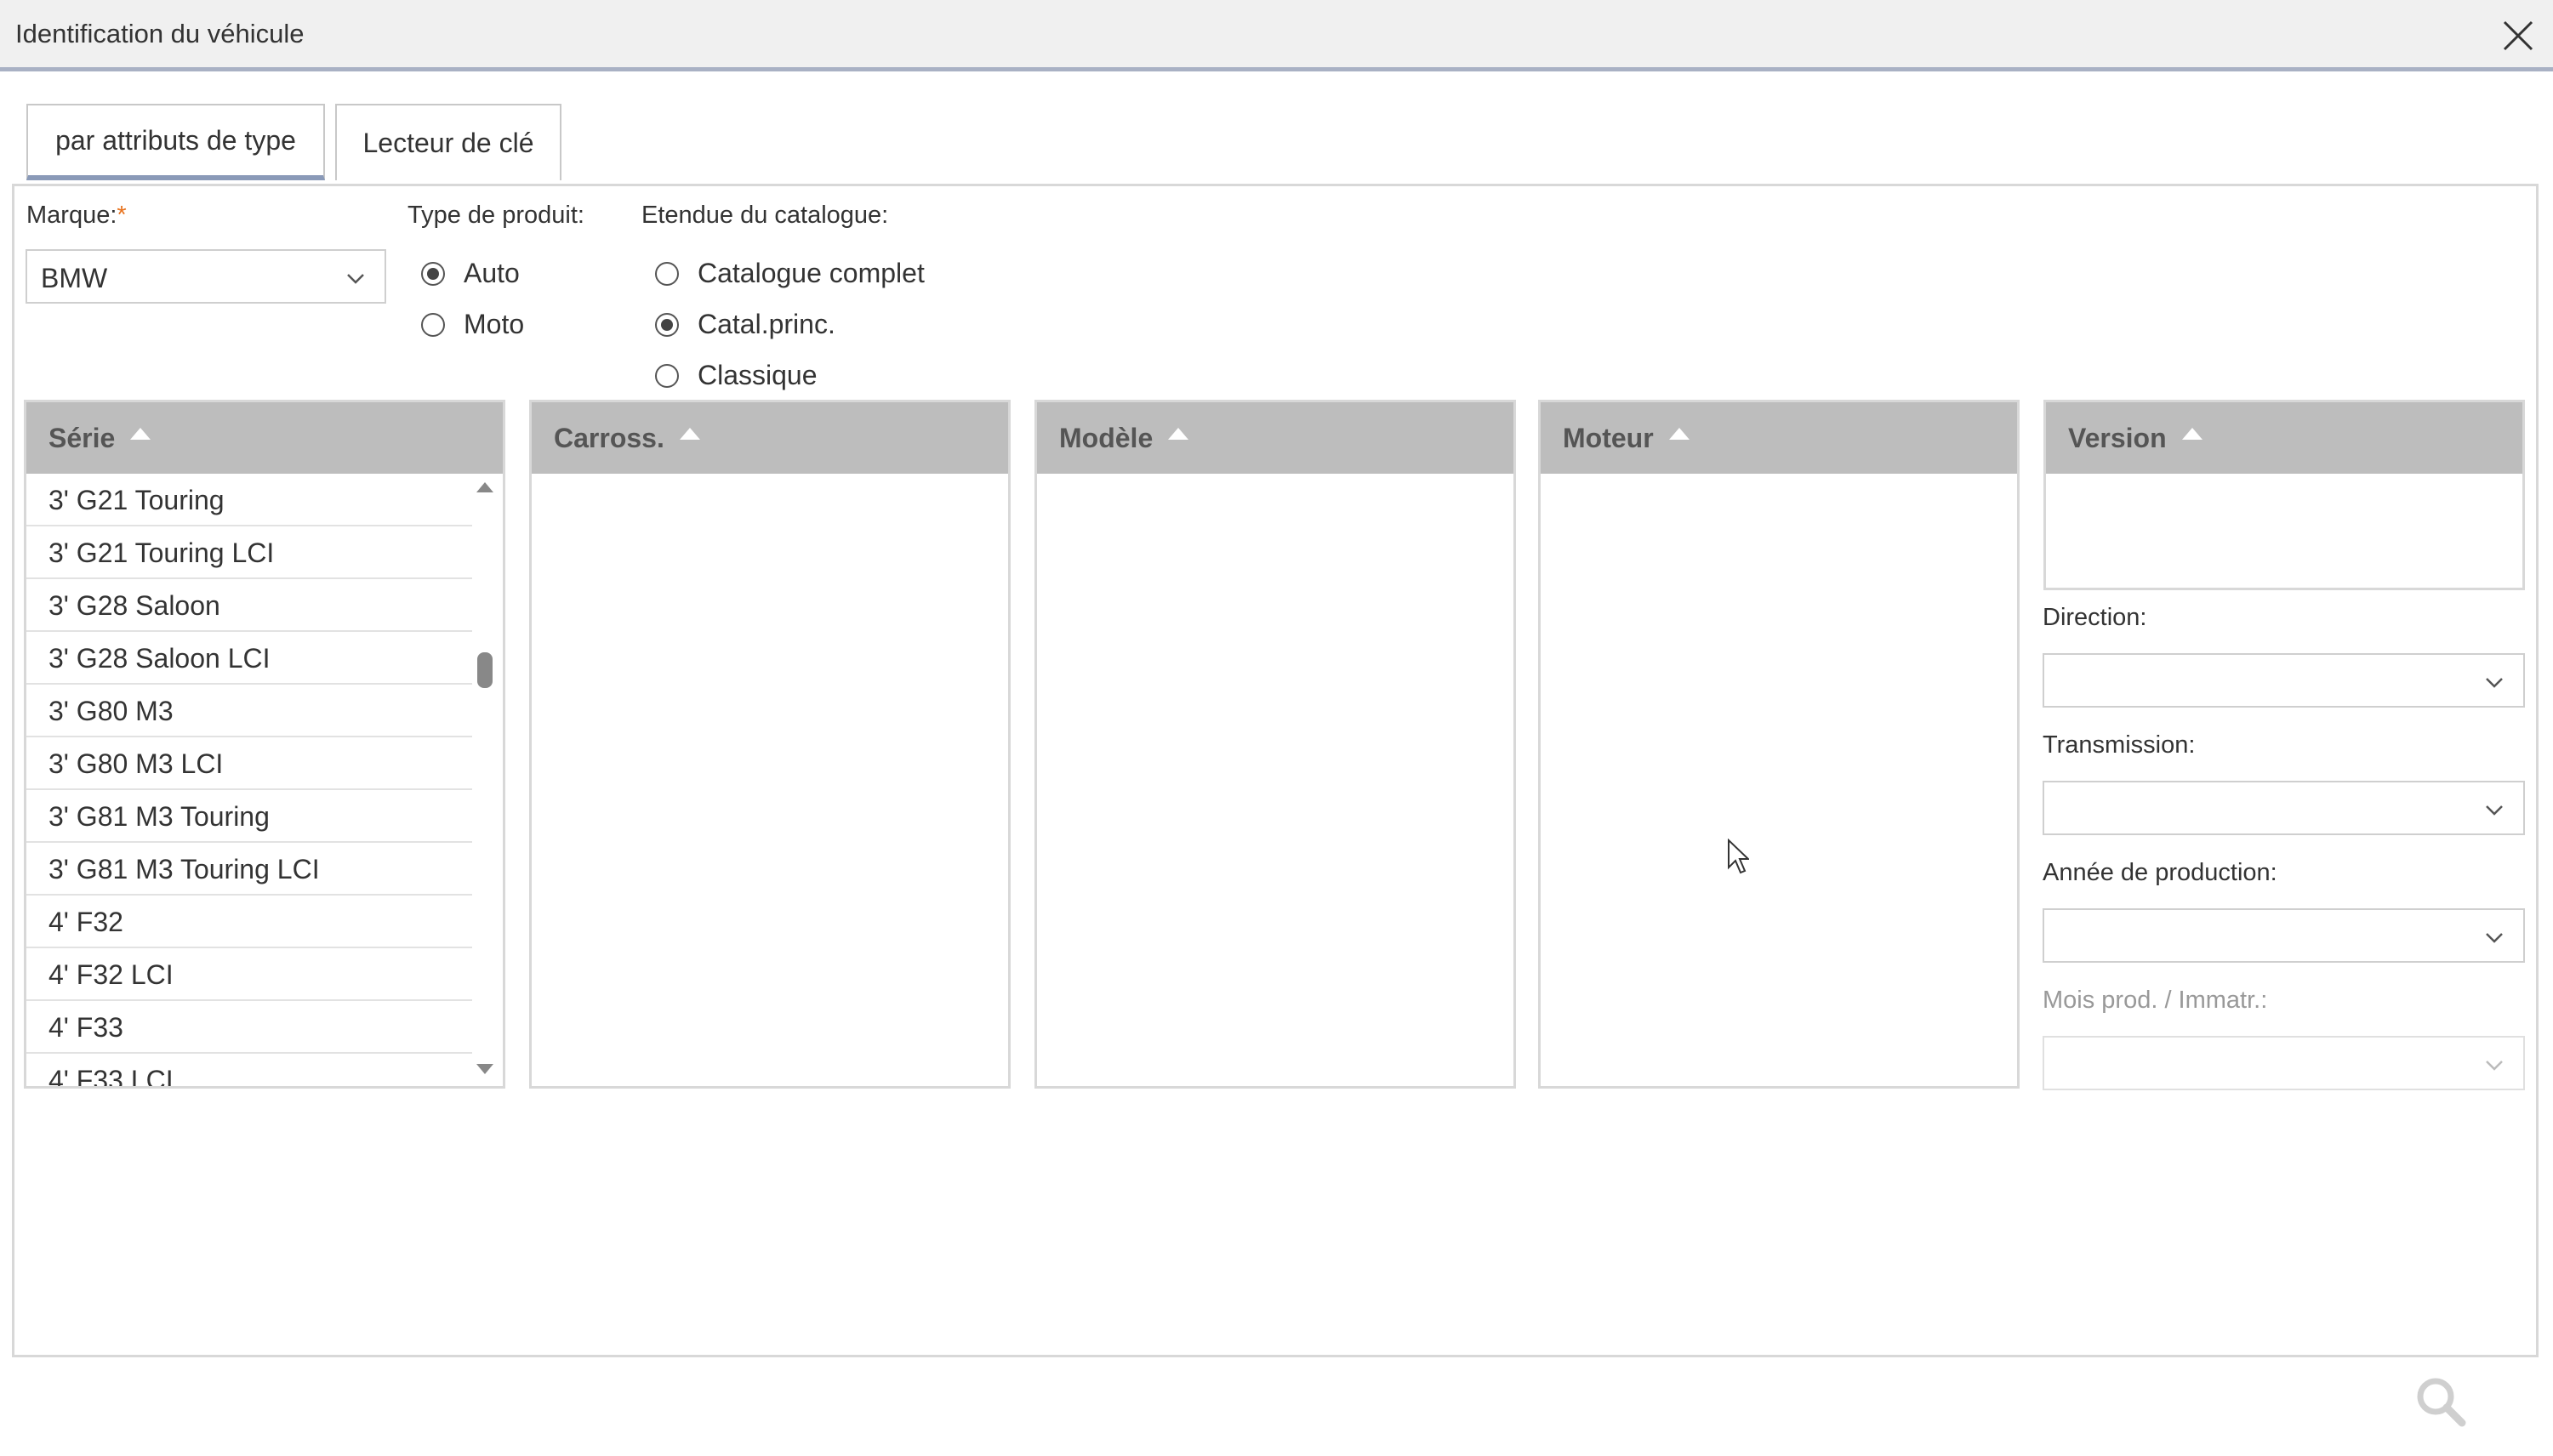 The width and height of the screenshot is (2553, 1456). Describe the element at coordinates (770, 744) in the screenshot. I see `carross-column: Carross.` at that location.